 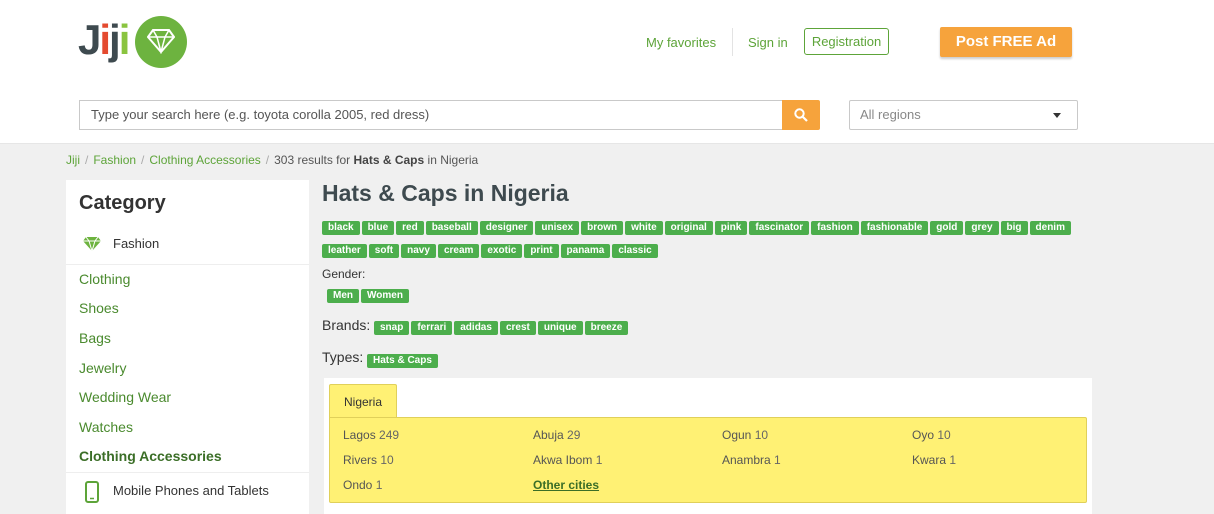 I want to click on sign-in-link: Sign in, so click(x=768, y=42).